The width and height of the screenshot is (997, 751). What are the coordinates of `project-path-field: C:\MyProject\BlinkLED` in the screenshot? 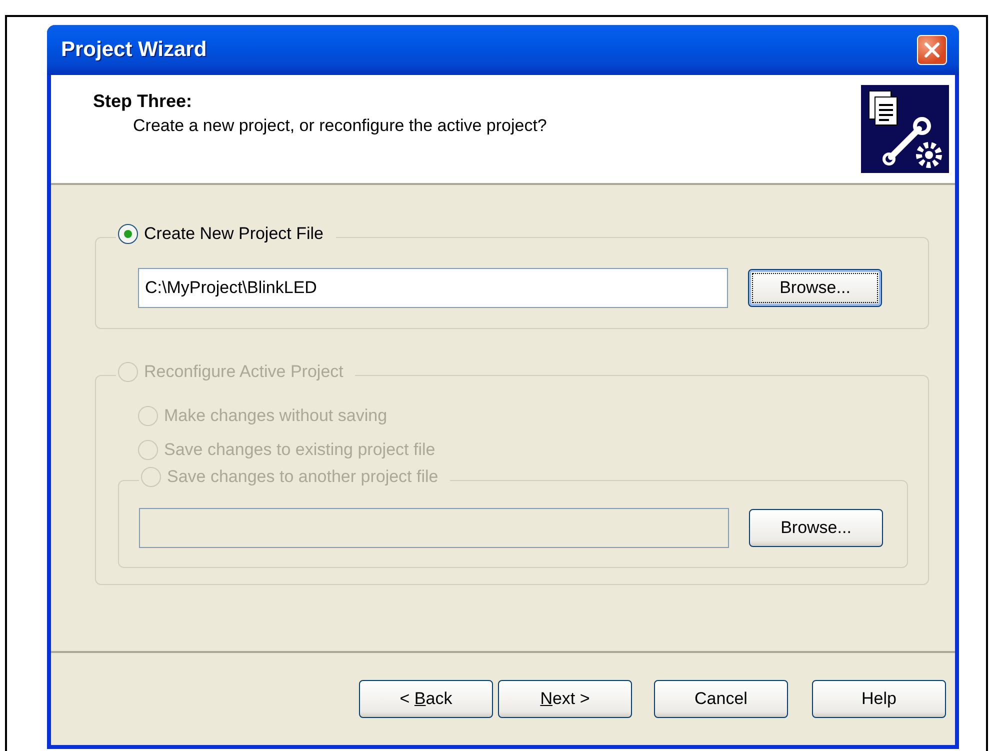 It's located at (433, 288).